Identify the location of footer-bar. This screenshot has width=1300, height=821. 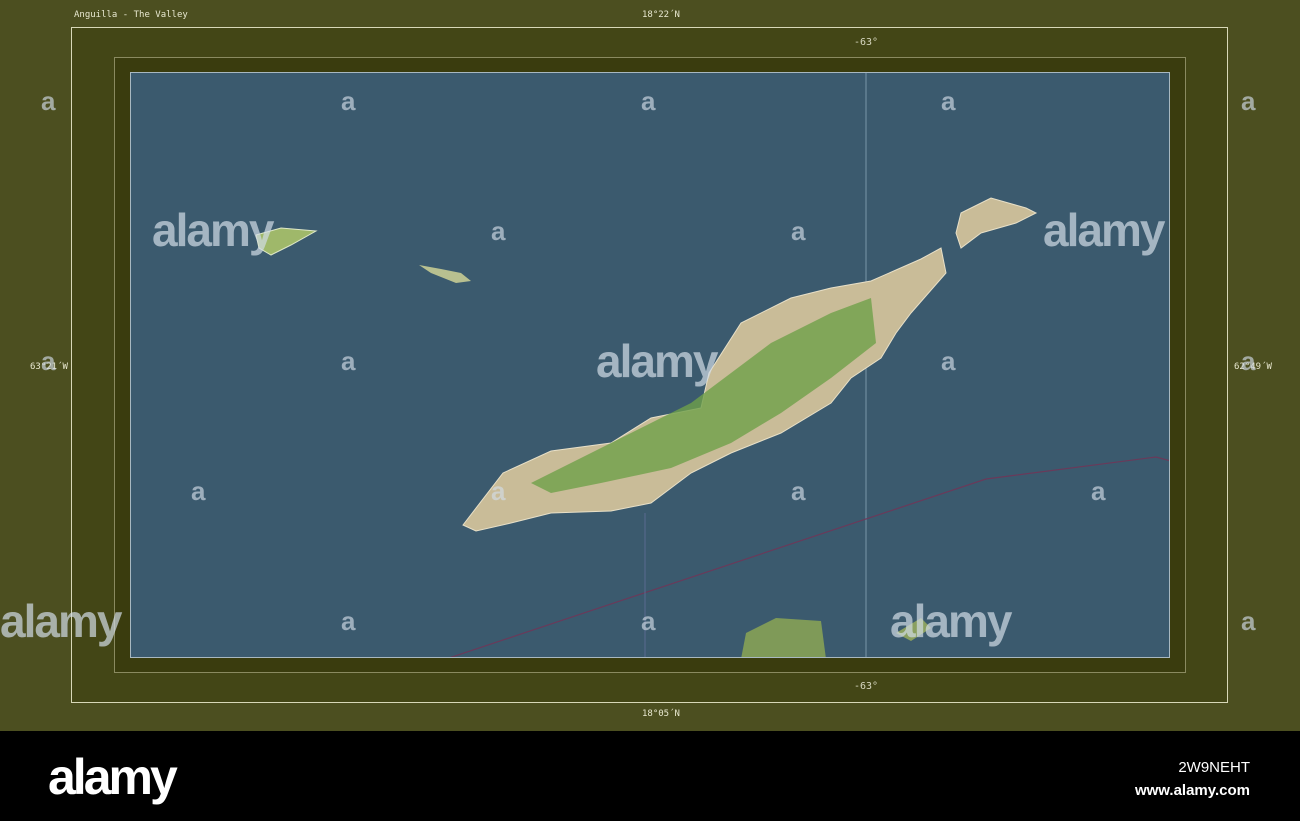
(650, 776).